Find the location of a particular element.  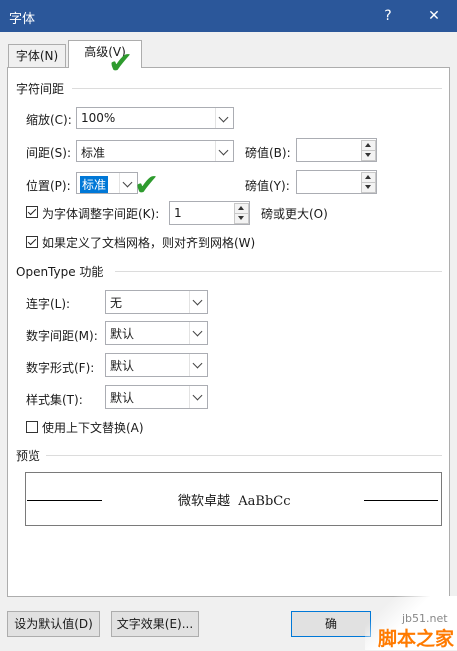

position-combo: 标准 is located at coordinates (107, 183).